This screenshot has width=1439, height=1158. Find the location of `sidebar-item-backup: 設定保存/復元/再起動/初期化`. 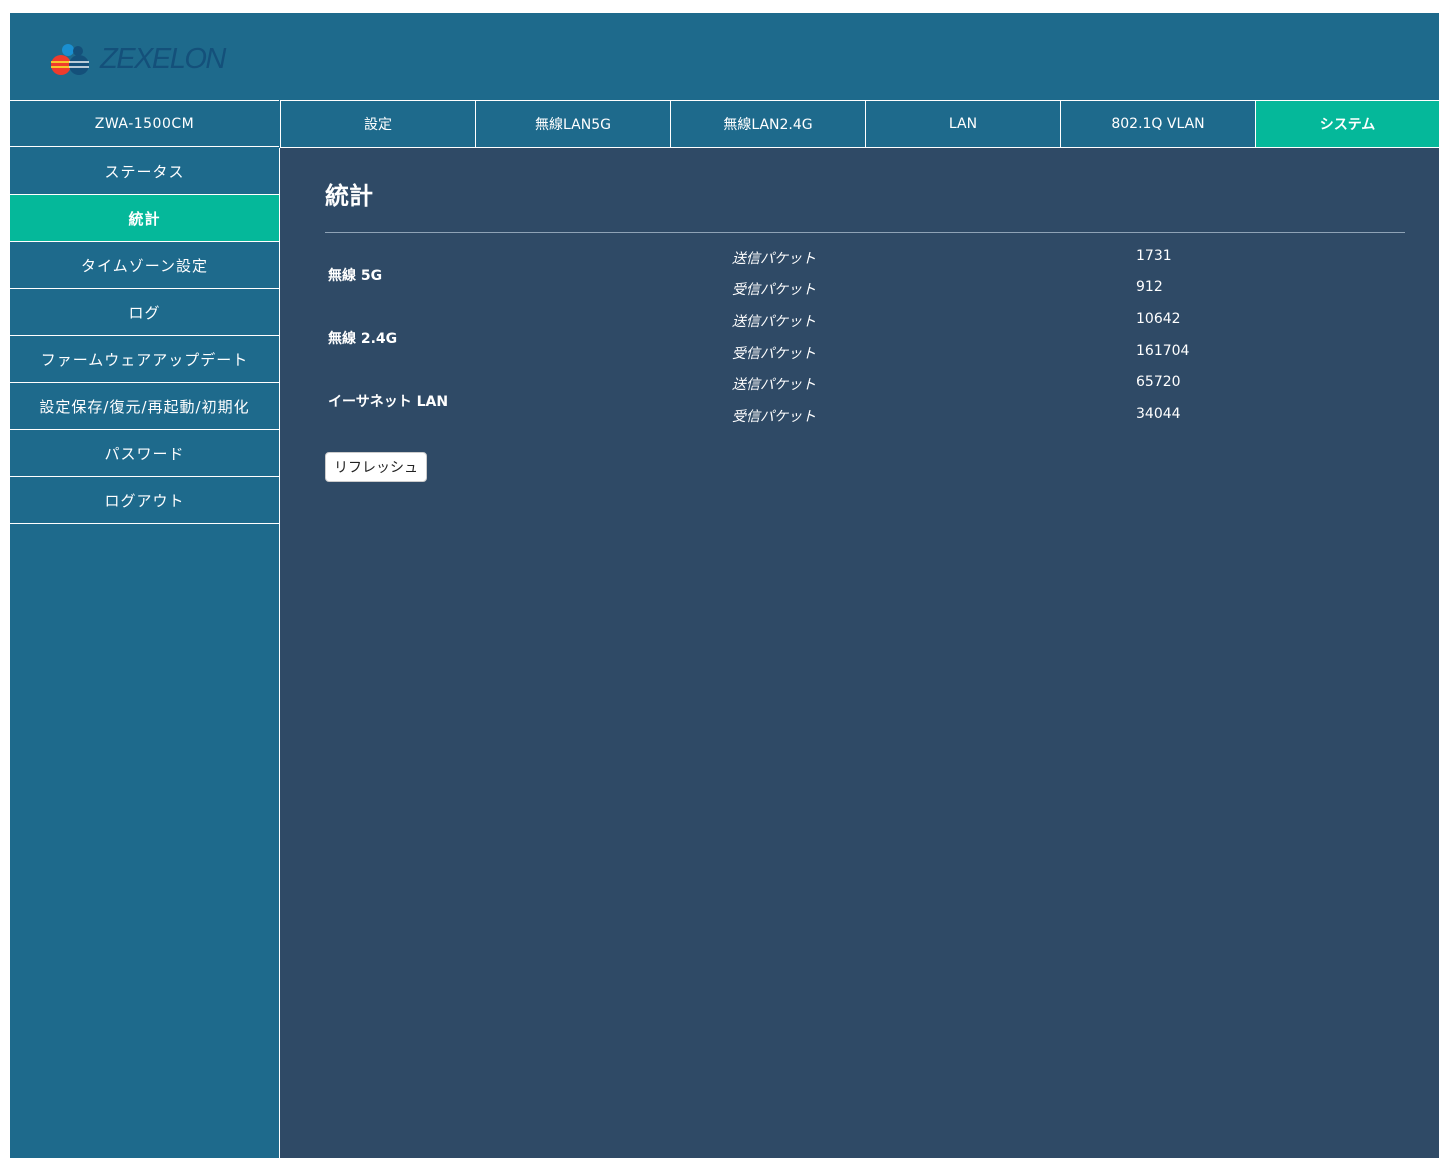

sidebar-item-backup: 設定保存/復元/再起動/初期化 is located at coordinates (144, 406).